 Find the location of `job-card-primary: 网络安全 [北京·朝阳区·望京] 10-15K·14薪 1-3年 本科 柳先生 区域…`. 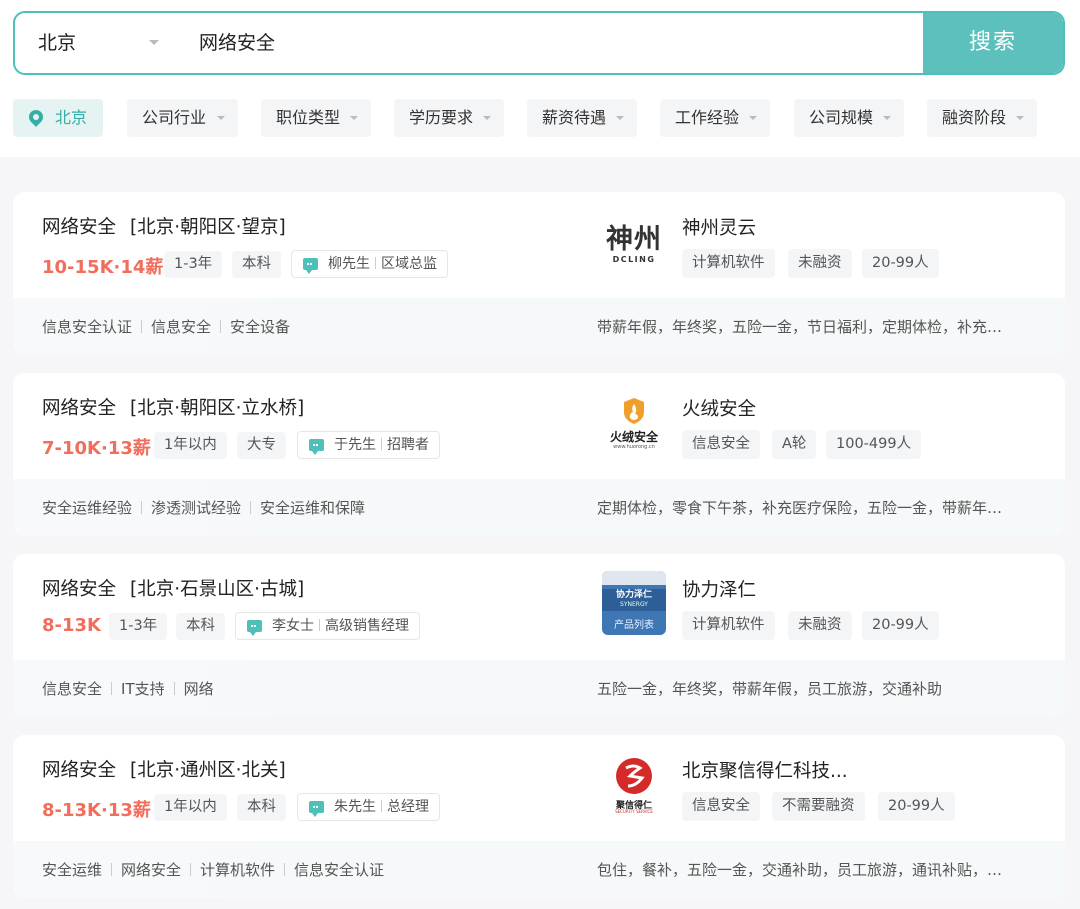

job-card-primary: 网络安全 [北京·朝阳区·望京] 10-15K·14薪 1-3年 本科 柳先生 区域… is located at coordinates (539, 245).